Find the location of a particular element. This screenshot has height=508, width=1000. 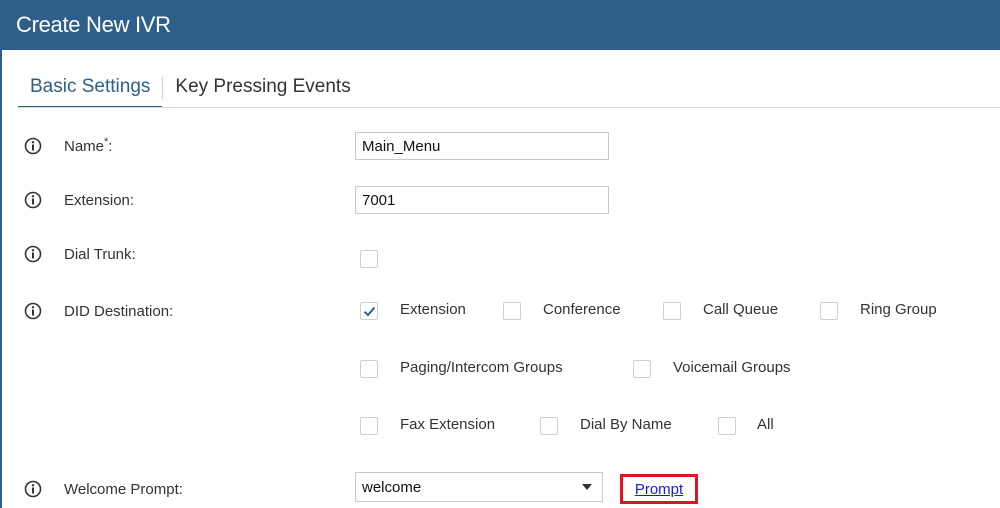

tab-underline is located at coordinates (509, 107).